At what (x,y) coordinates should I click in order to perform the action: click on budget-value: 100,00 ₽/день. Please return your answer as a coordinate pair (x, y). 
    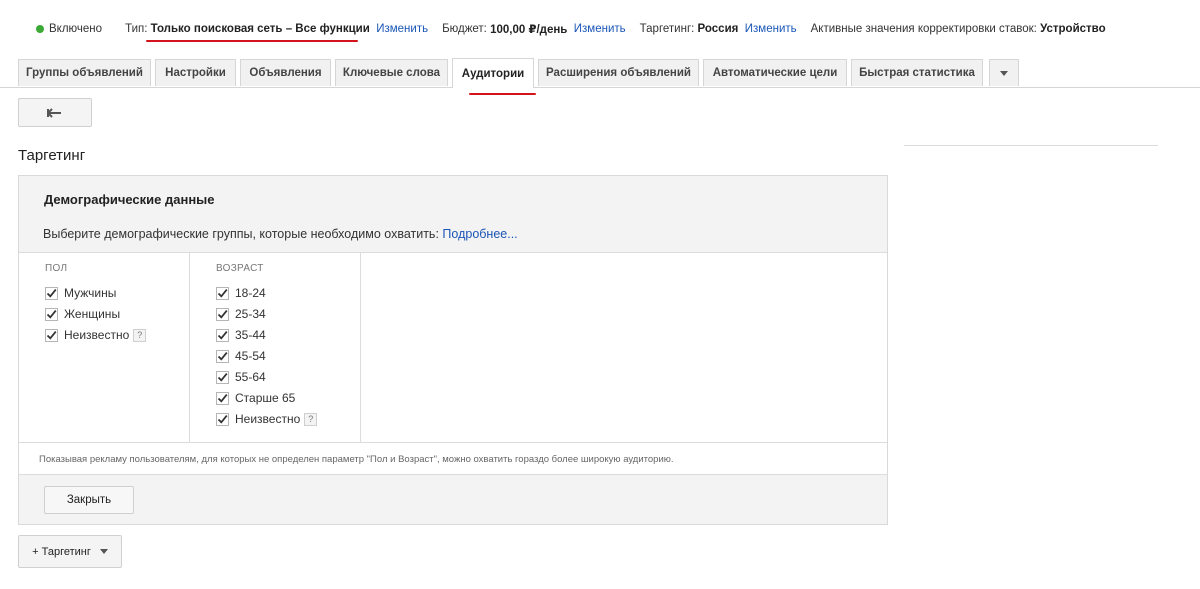
    Looking at the image, I should click on (529, 30).